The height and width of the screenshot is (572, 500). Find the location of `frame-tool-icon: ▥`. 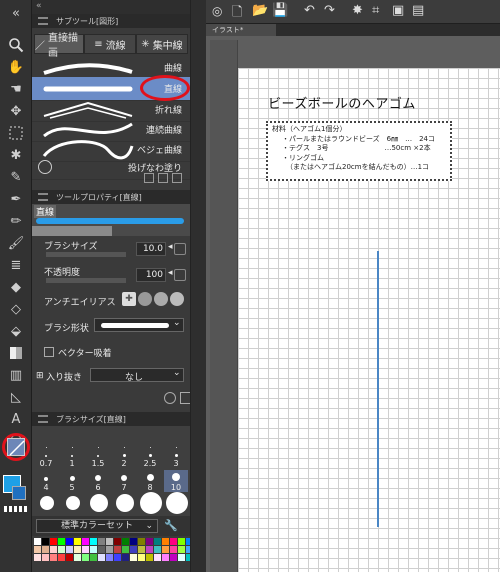

frame-tool-icon: ▥ is located at coordinates (16, 375).